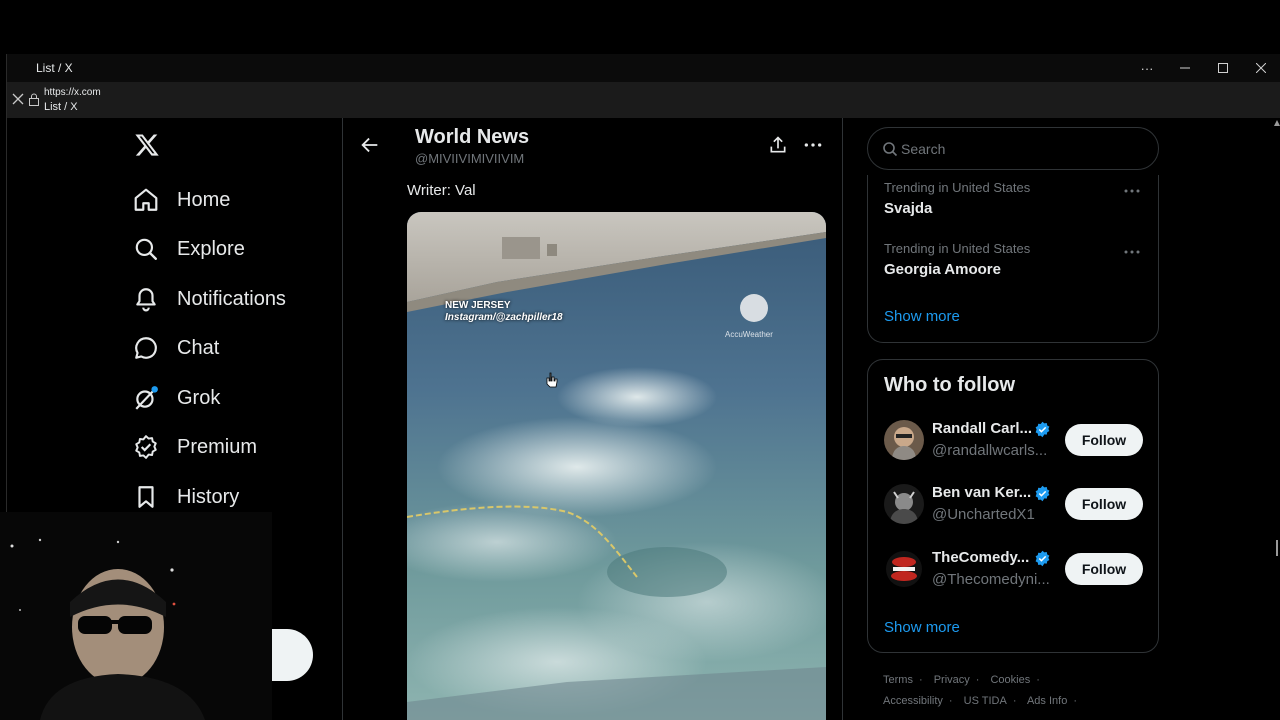  I want to click on webcam-overlay, so click(136, 616).